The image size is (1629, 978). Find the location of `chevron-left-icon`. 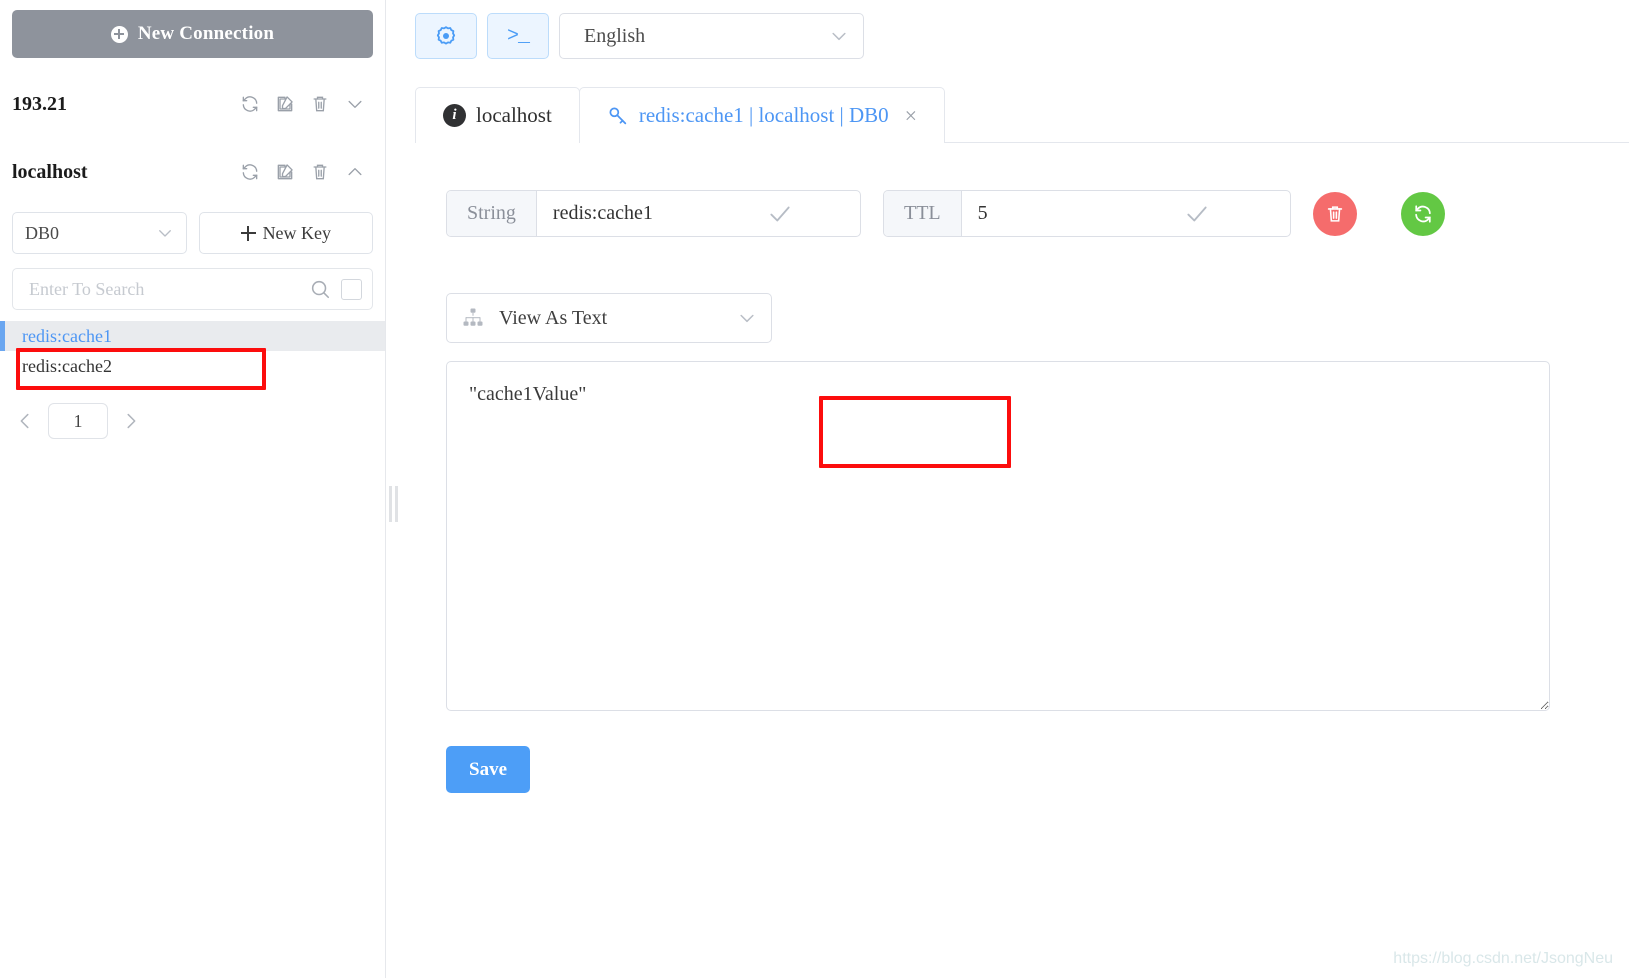

chevron-left-icon is located at coordinates (25, 421).